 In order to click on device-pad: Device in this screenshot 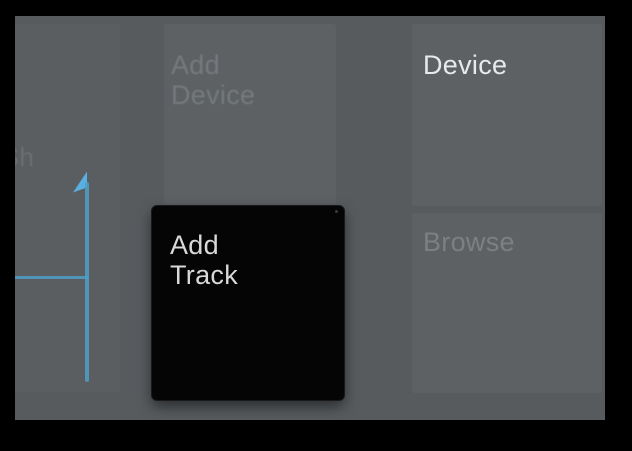, I will do `click(507, 115)`.